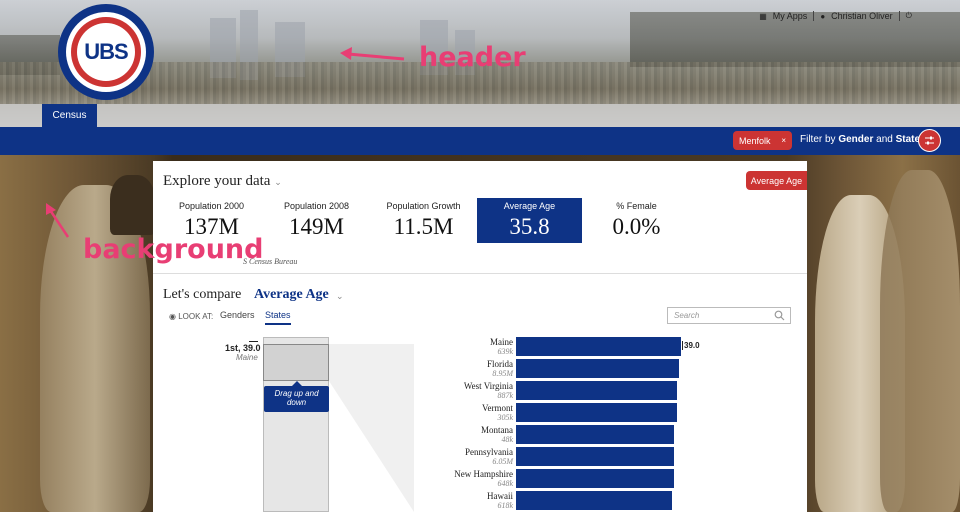 This screenshot has height=512, width=960. What do you see at coordinates (500, 496) in the screenshot?
I see `bar-label: Hawaii` at bounding box center [500, 496].